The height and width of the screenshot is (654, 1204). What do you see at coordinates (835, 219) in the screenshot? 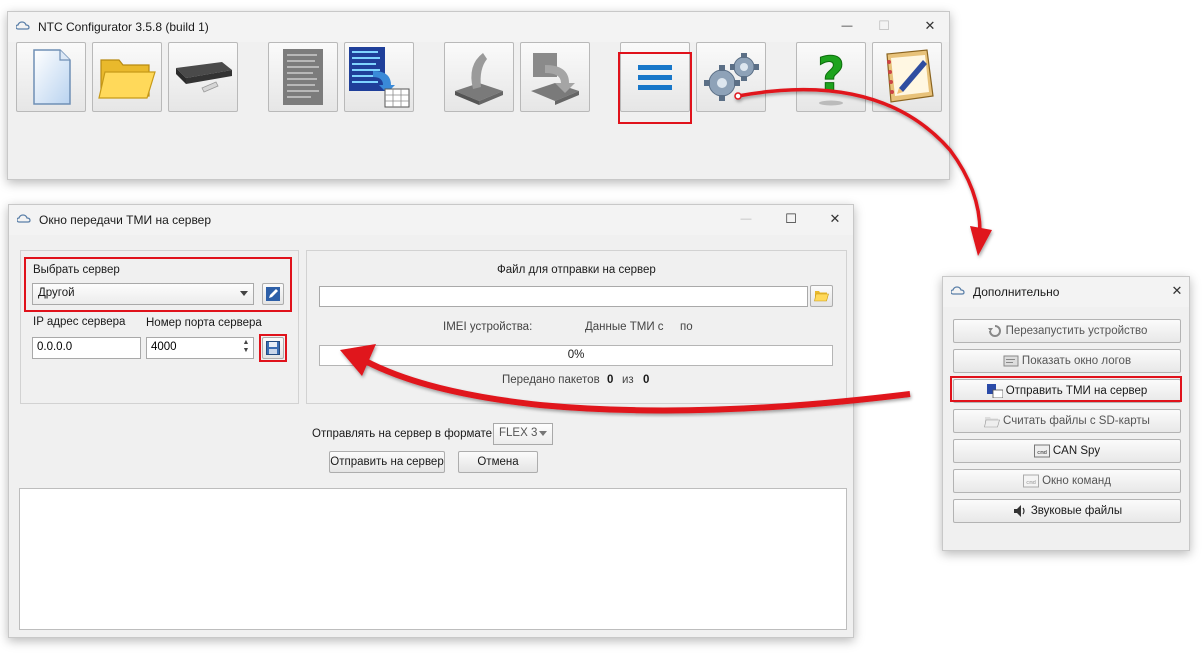
I see `tmi-close-button: ✕` at bounding box center [835, 219].